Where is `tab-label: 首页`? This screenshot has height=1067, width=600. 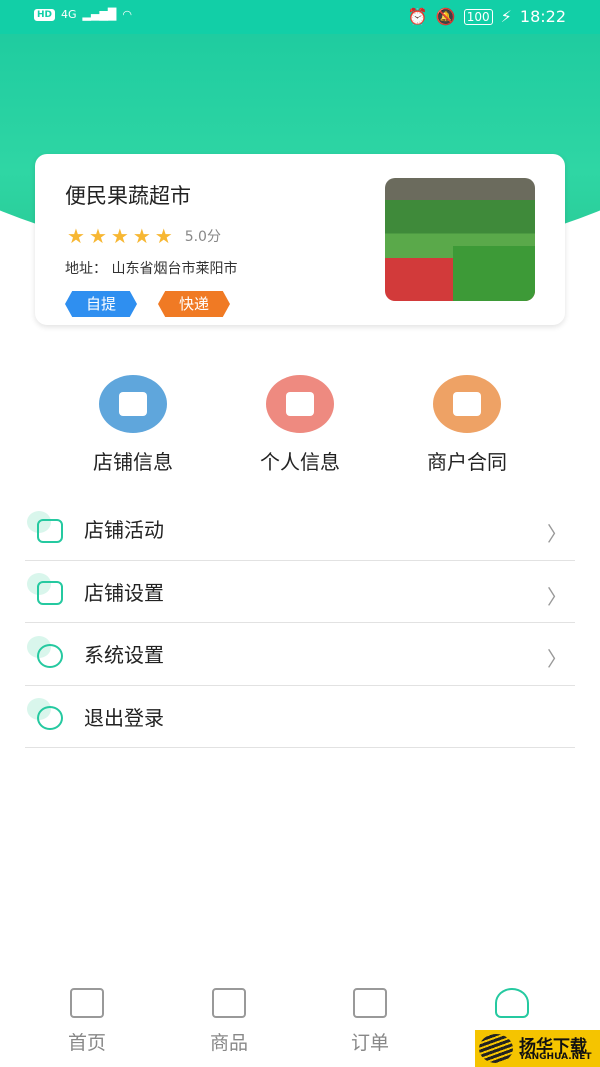 tab-label: 首页 is located at coordinates (86, 1043).